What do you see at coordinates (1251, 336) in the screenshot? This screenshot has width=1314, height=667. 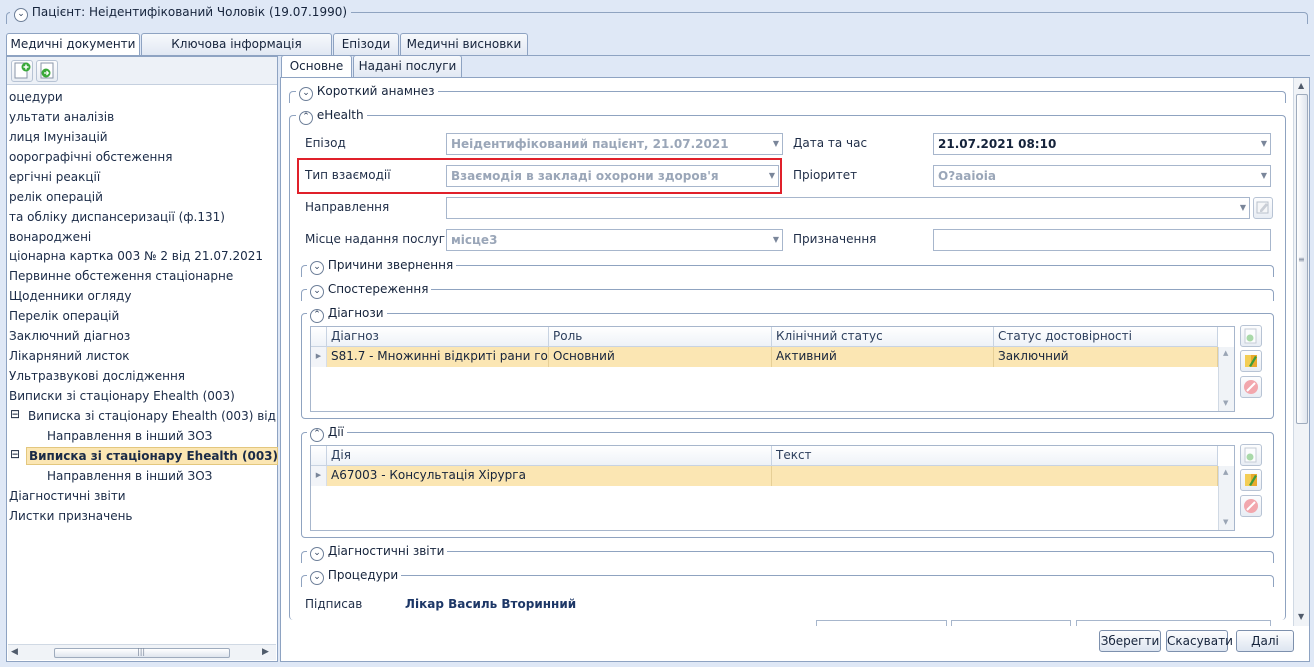 I see `add-diagnosis-button` at bounding box center [1251, 336].